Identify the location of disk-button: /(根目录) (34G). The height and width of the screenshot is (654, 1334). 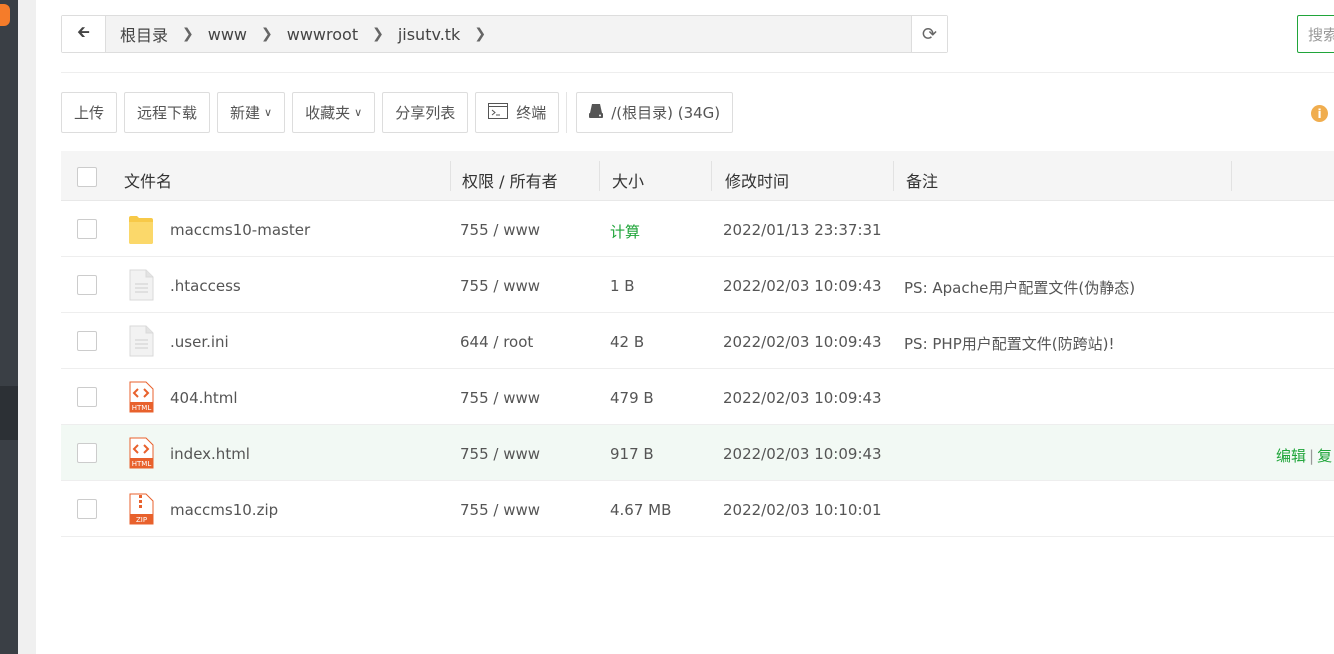
(655, 112).